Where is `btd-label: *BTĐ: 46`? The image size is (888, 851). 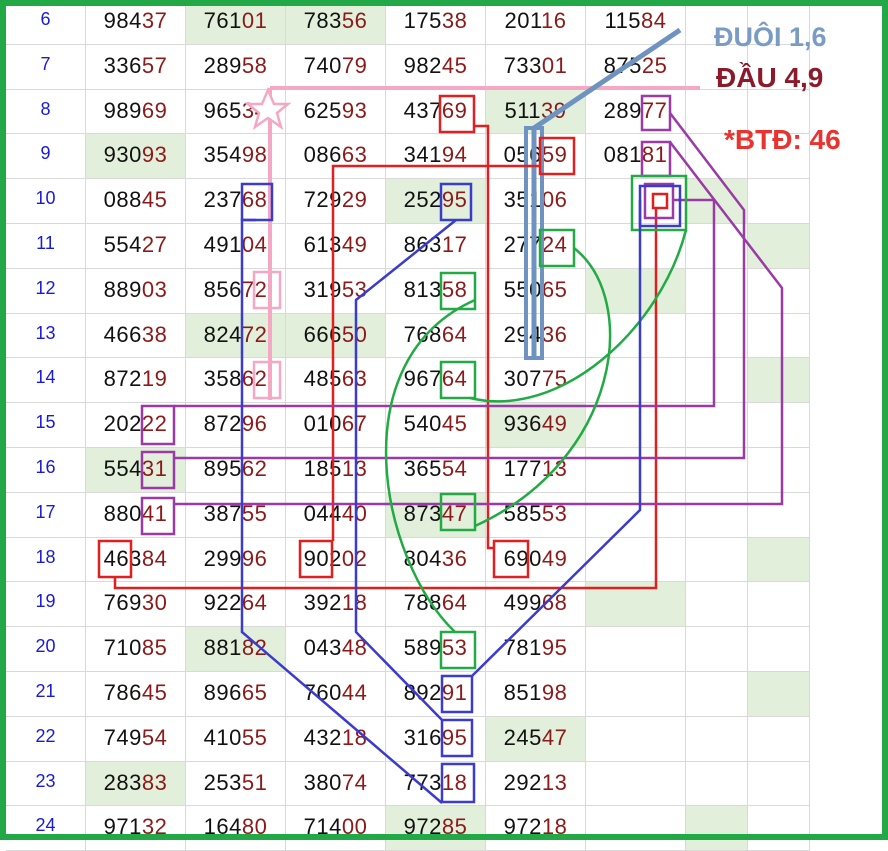 btd-label: *BTĐ: 46 is located at coordinates (782, 139).